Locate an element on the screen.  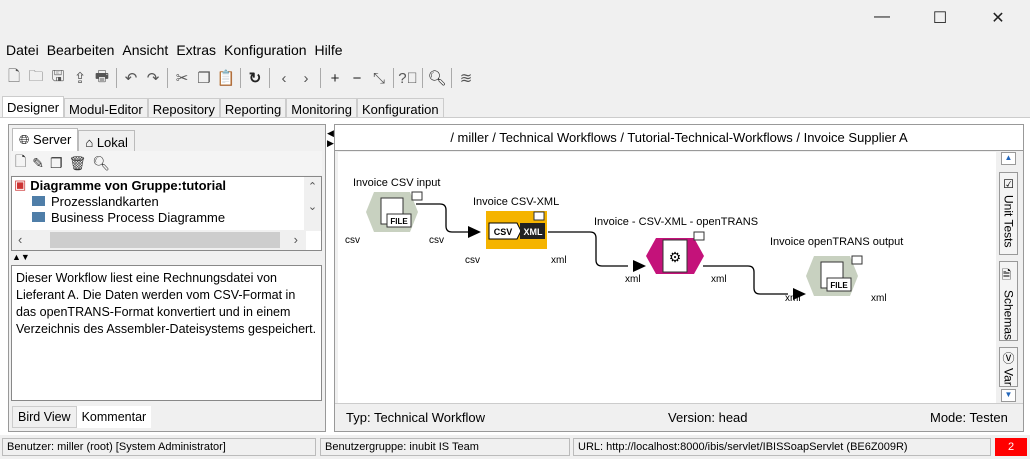
connector is located at coordinates (442, 218).